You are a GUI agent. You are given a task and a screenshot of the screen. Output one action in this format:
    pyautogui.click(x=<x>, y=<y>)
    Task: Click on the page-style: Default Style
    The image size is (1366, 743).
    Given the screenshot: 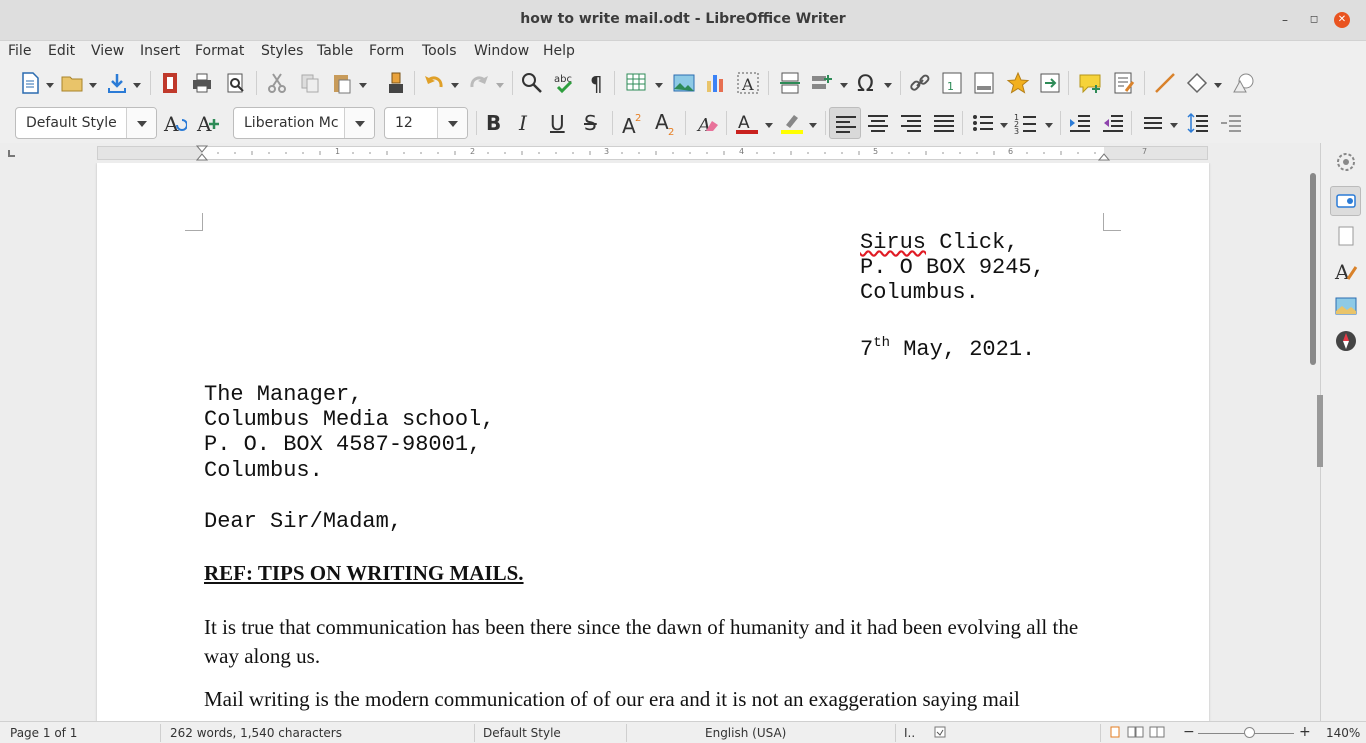 What is the action you would take?
    pyautogui.click(x=522, y=733)
    